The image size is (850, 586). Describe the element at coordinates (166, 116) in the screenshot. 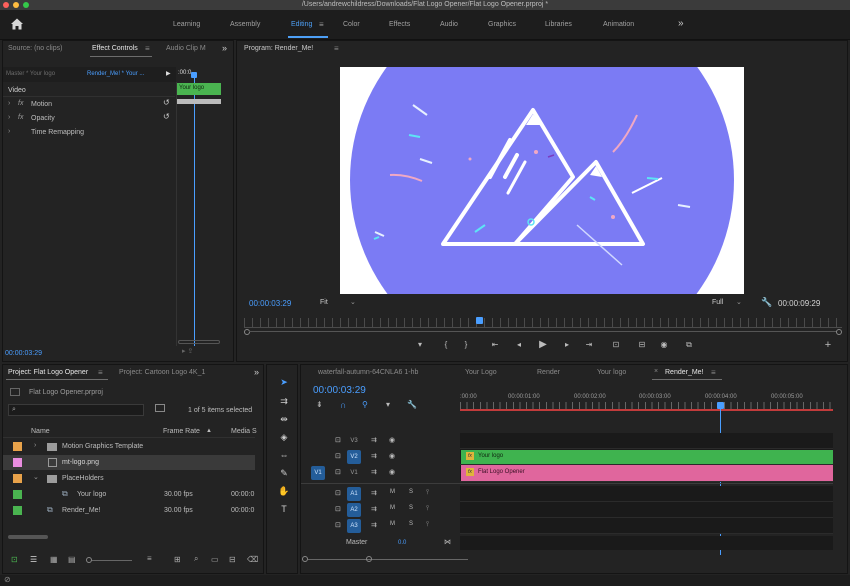

I see `reset-opacity-icon: ↺` at that location.